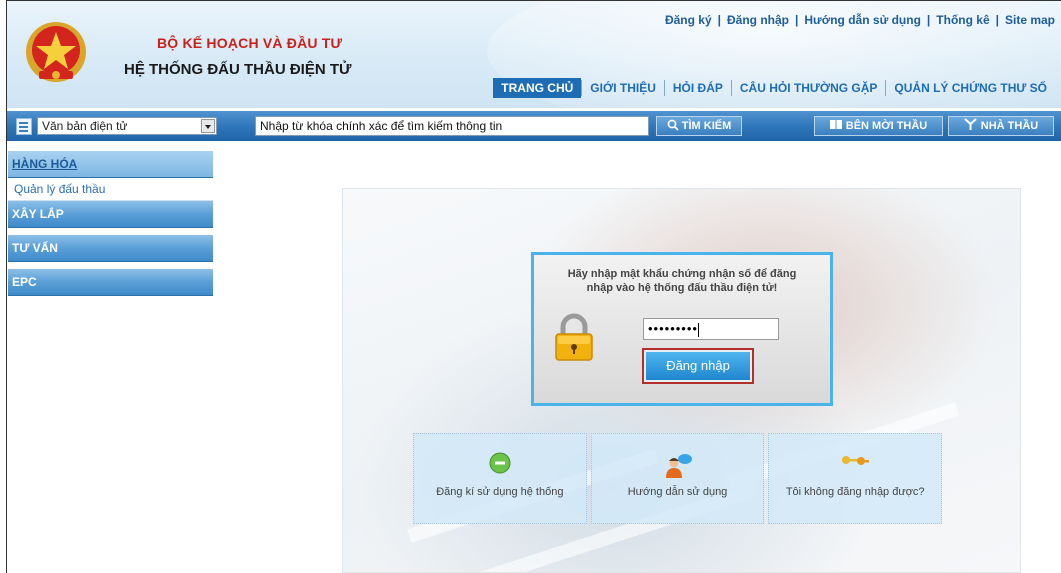  Describe the element at coordinates (673, 328) in the screenshot. I see `password-mask: •••••••••` at that location.